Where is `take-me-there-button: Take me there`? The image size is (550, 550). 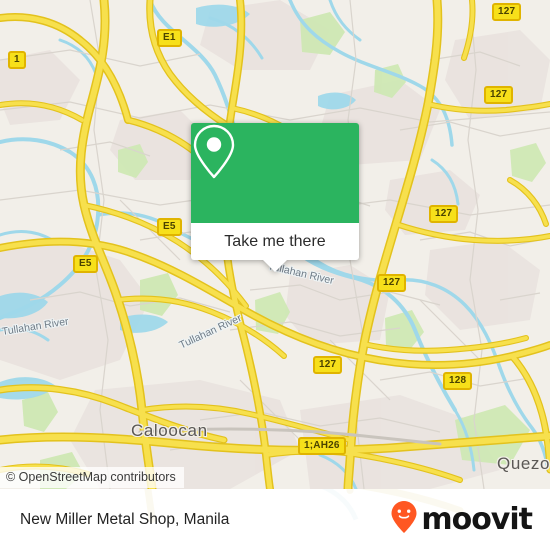 take-me-there-button: Take me there is located at coordinates (275, 247).